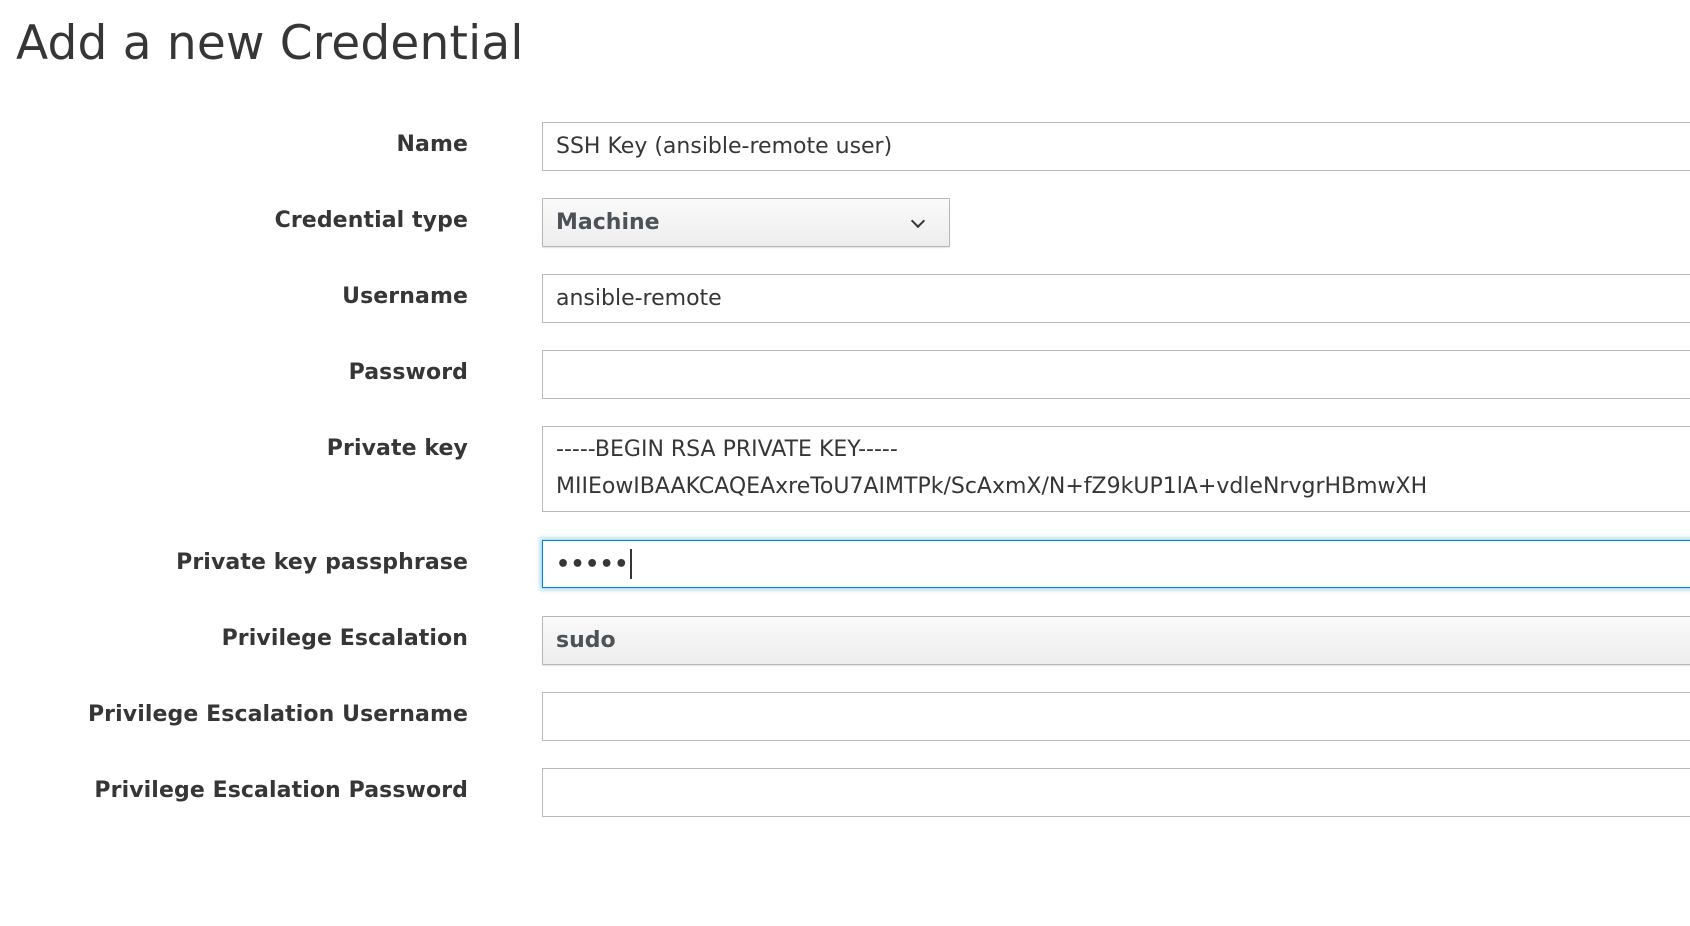 This screenshot has width=1690, height=926. I want to click on credential-type-select: Machine, so click(746, 222).